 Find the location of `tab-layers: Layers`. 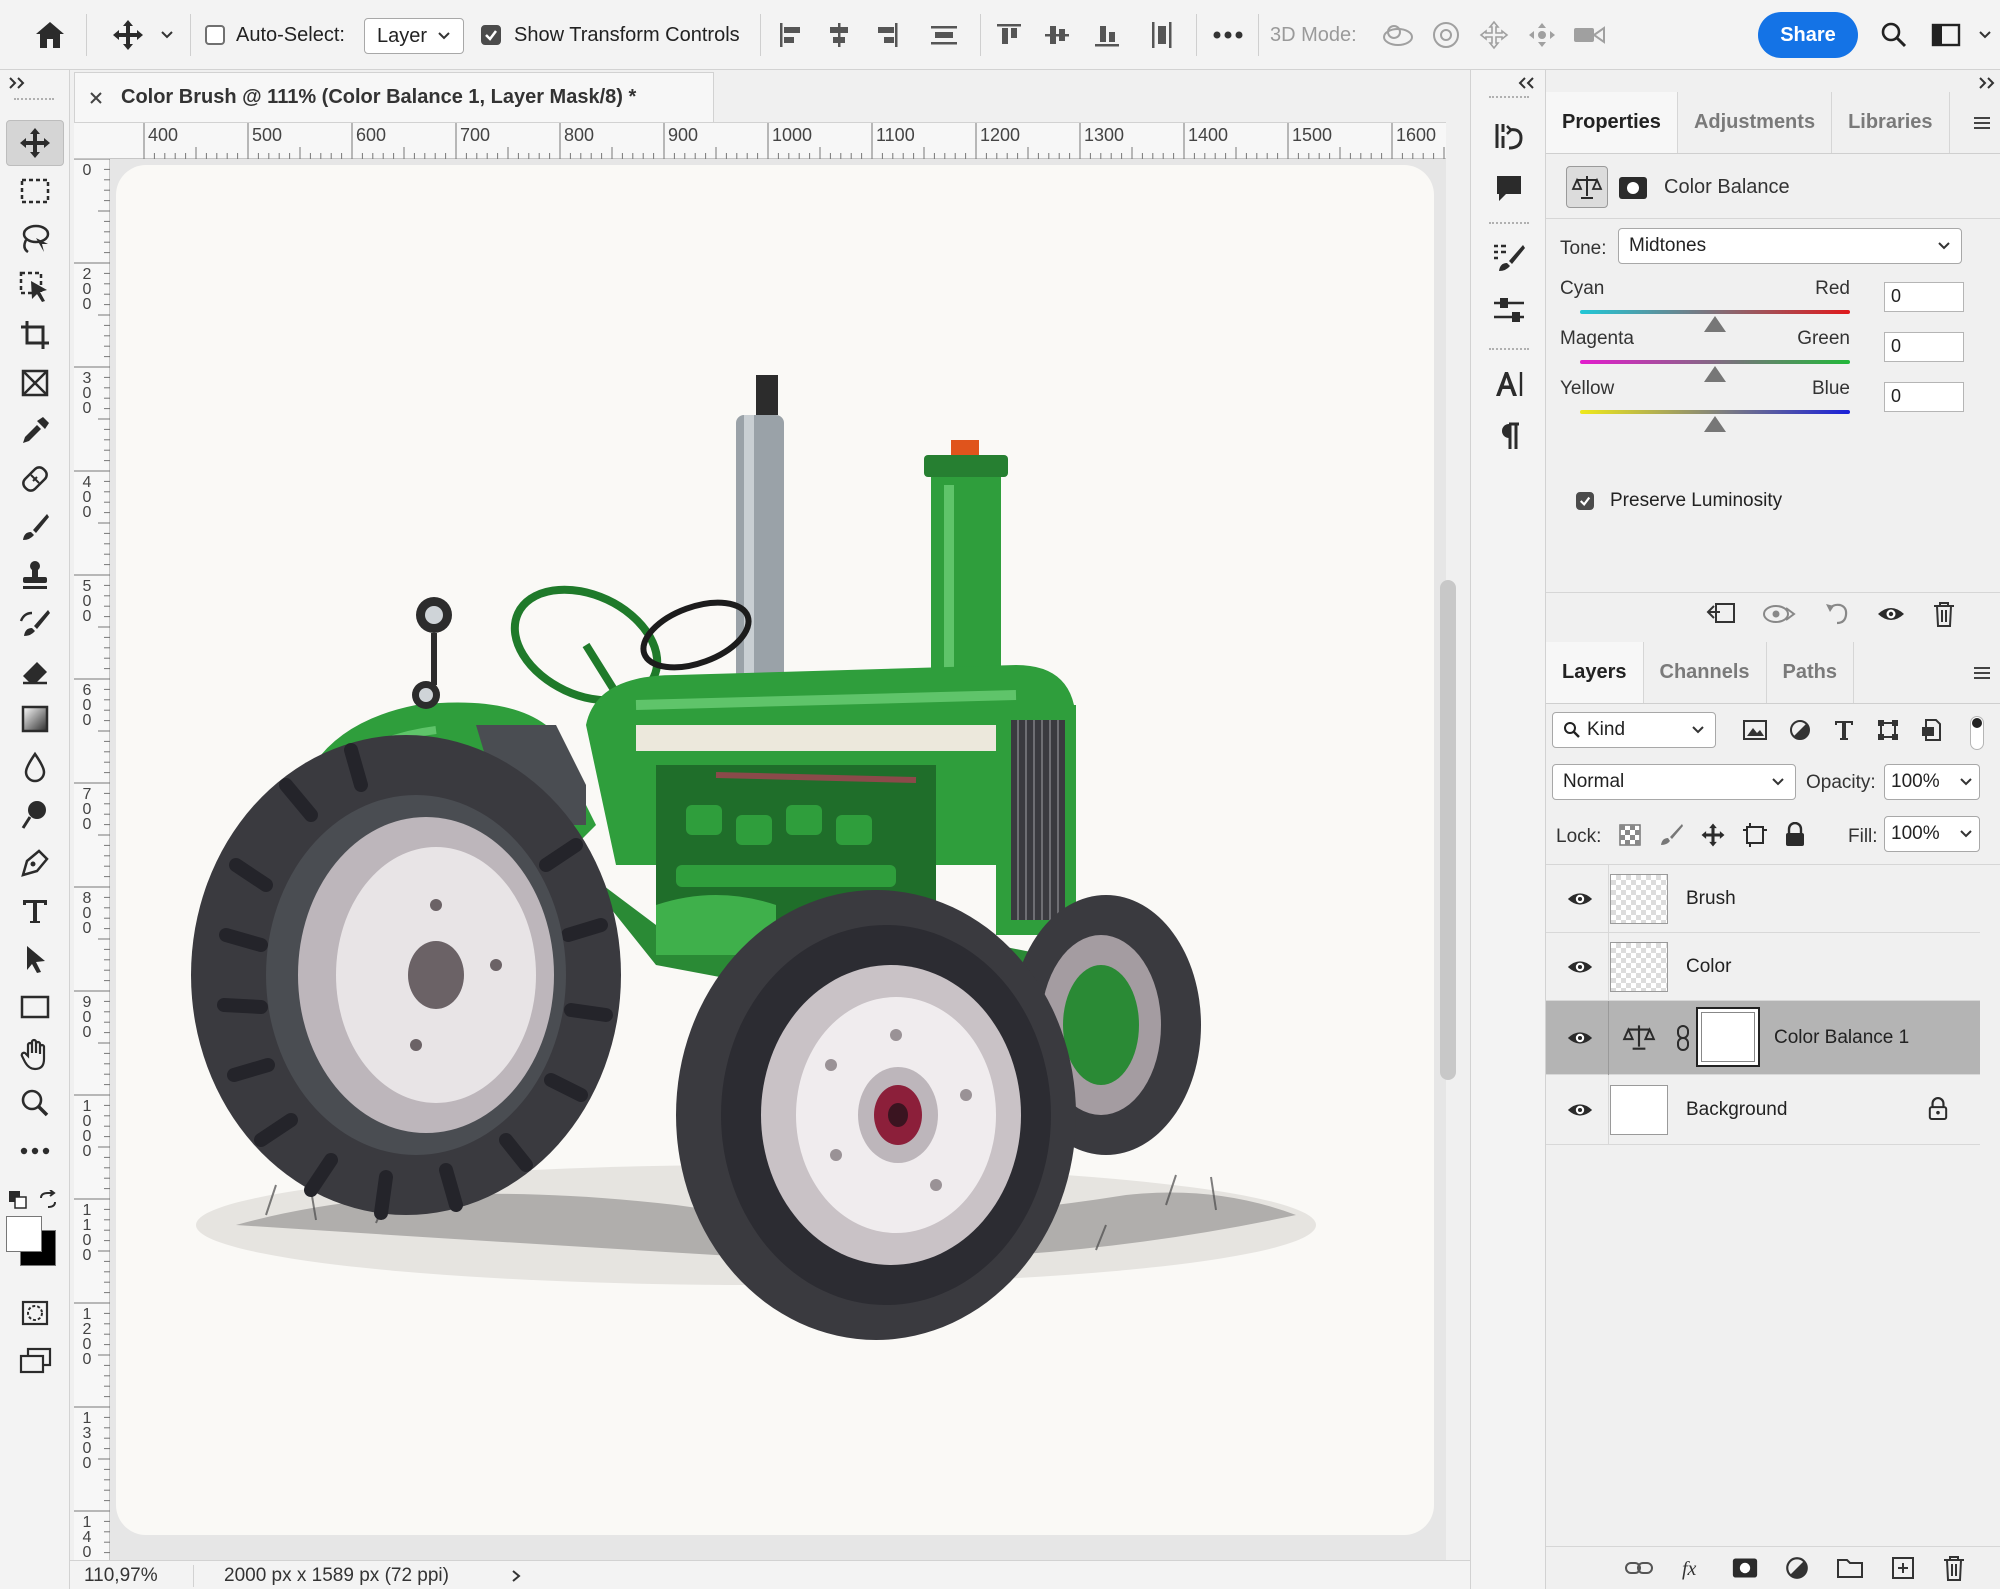

tab-layers: Layers is located at coordinates (1595, 672).